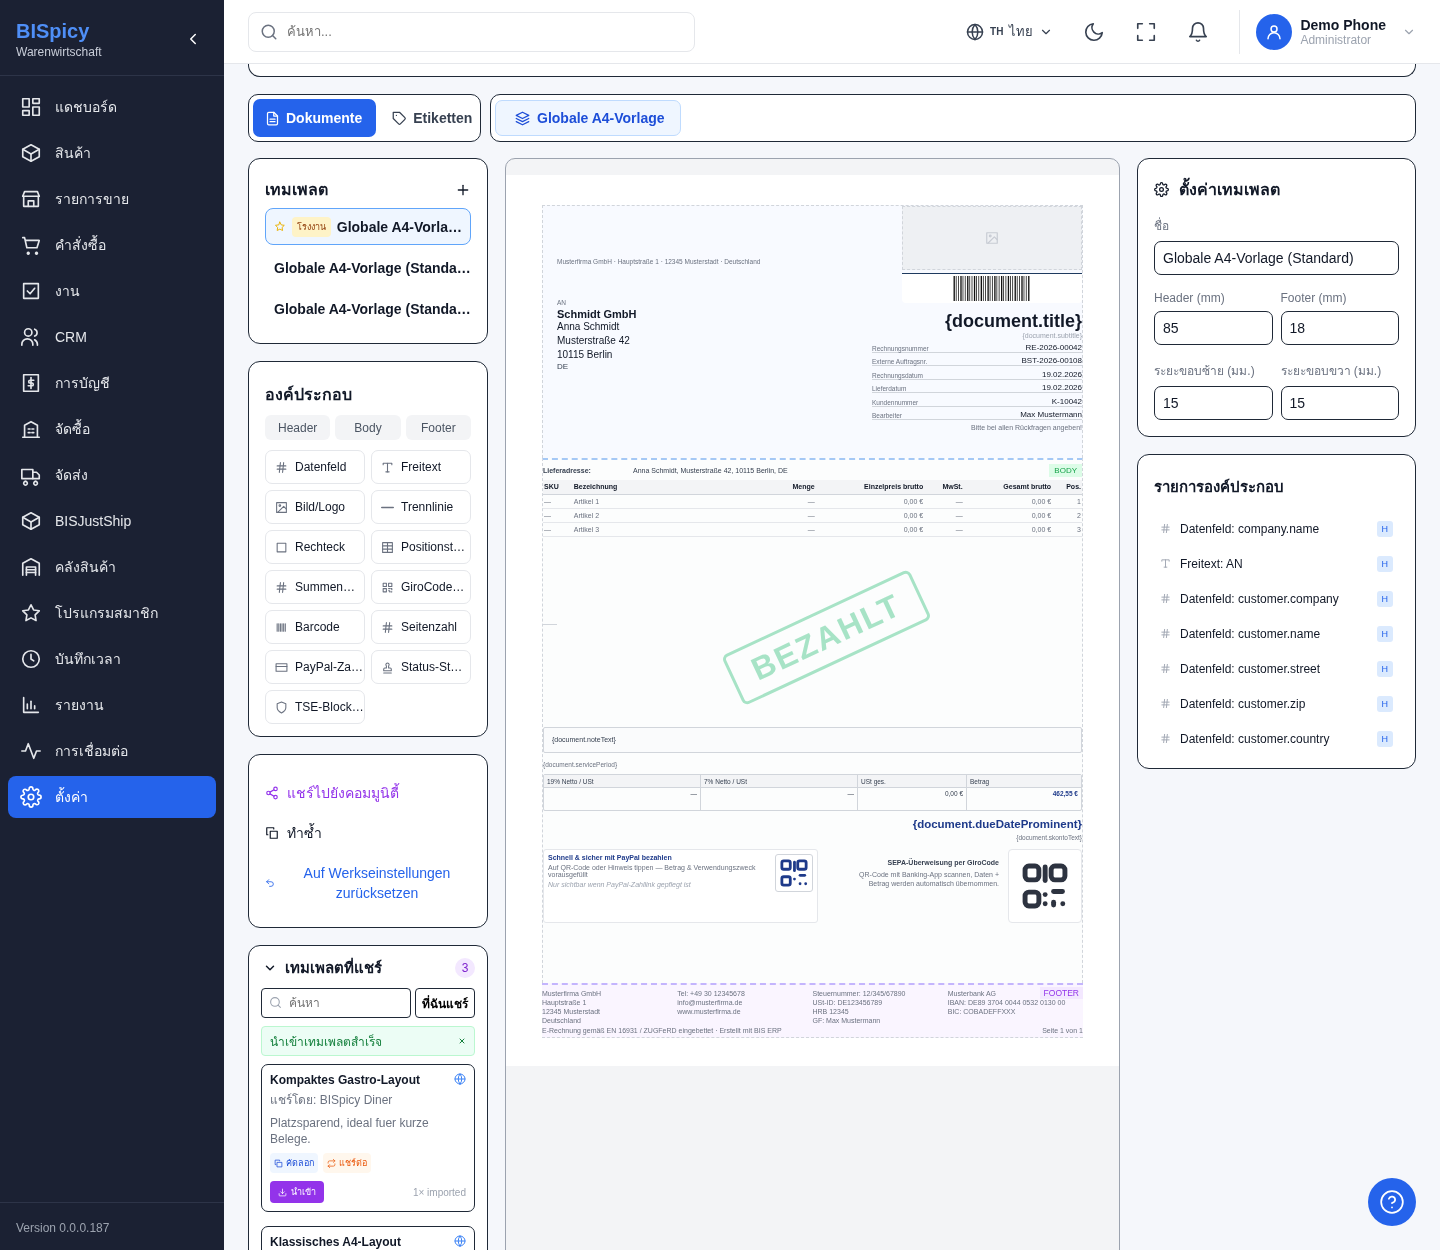  Describe the element at coordinates (1276, 598) in the screenshot. I see `element-list-item: Datenfeld: customer.company H` at that location.